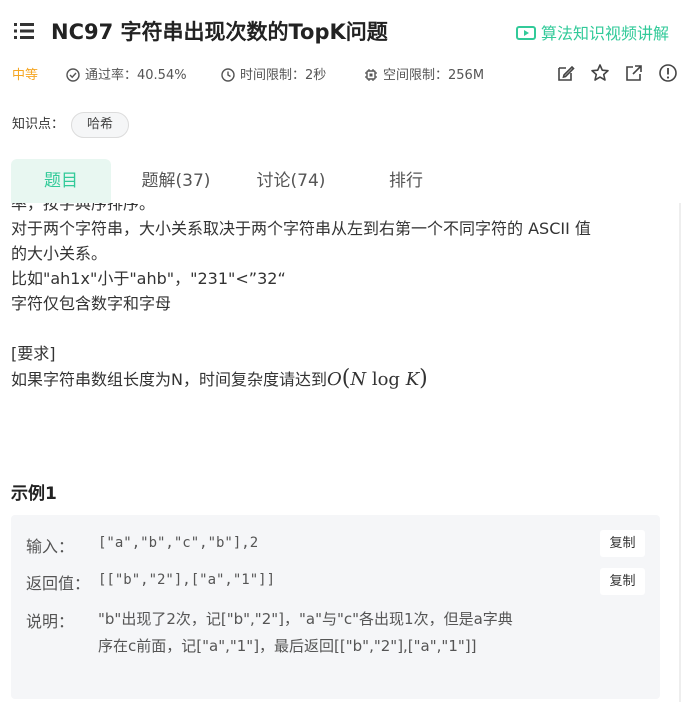 Image resolution: width=681 pixels, height=702 pixels. What do you see at coordinates (228, 75) in the screenshot?
I see `clock-icon` at bounding box center [228, 75].